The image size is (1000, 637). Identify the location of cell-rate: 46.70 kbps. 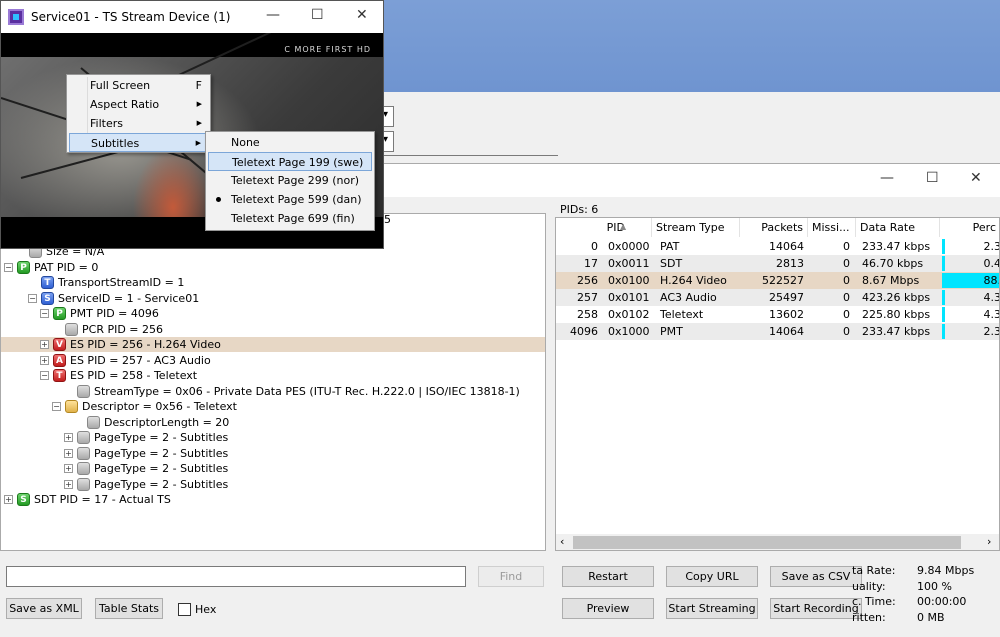
(893, 263).